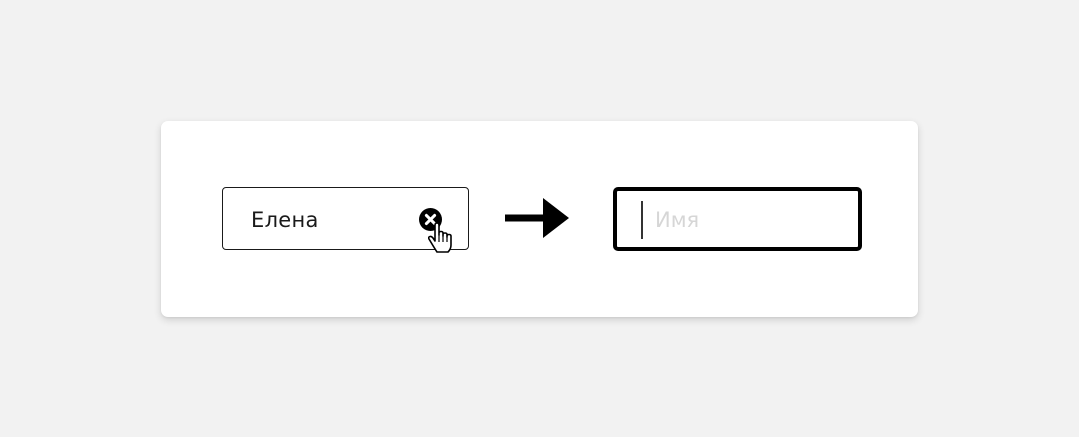 The image size is (1079, 437). What do you see at coordinates (345, 220) in the screenshot?
I see `name-input-filled: Елена` at bounding box center [345, 220].